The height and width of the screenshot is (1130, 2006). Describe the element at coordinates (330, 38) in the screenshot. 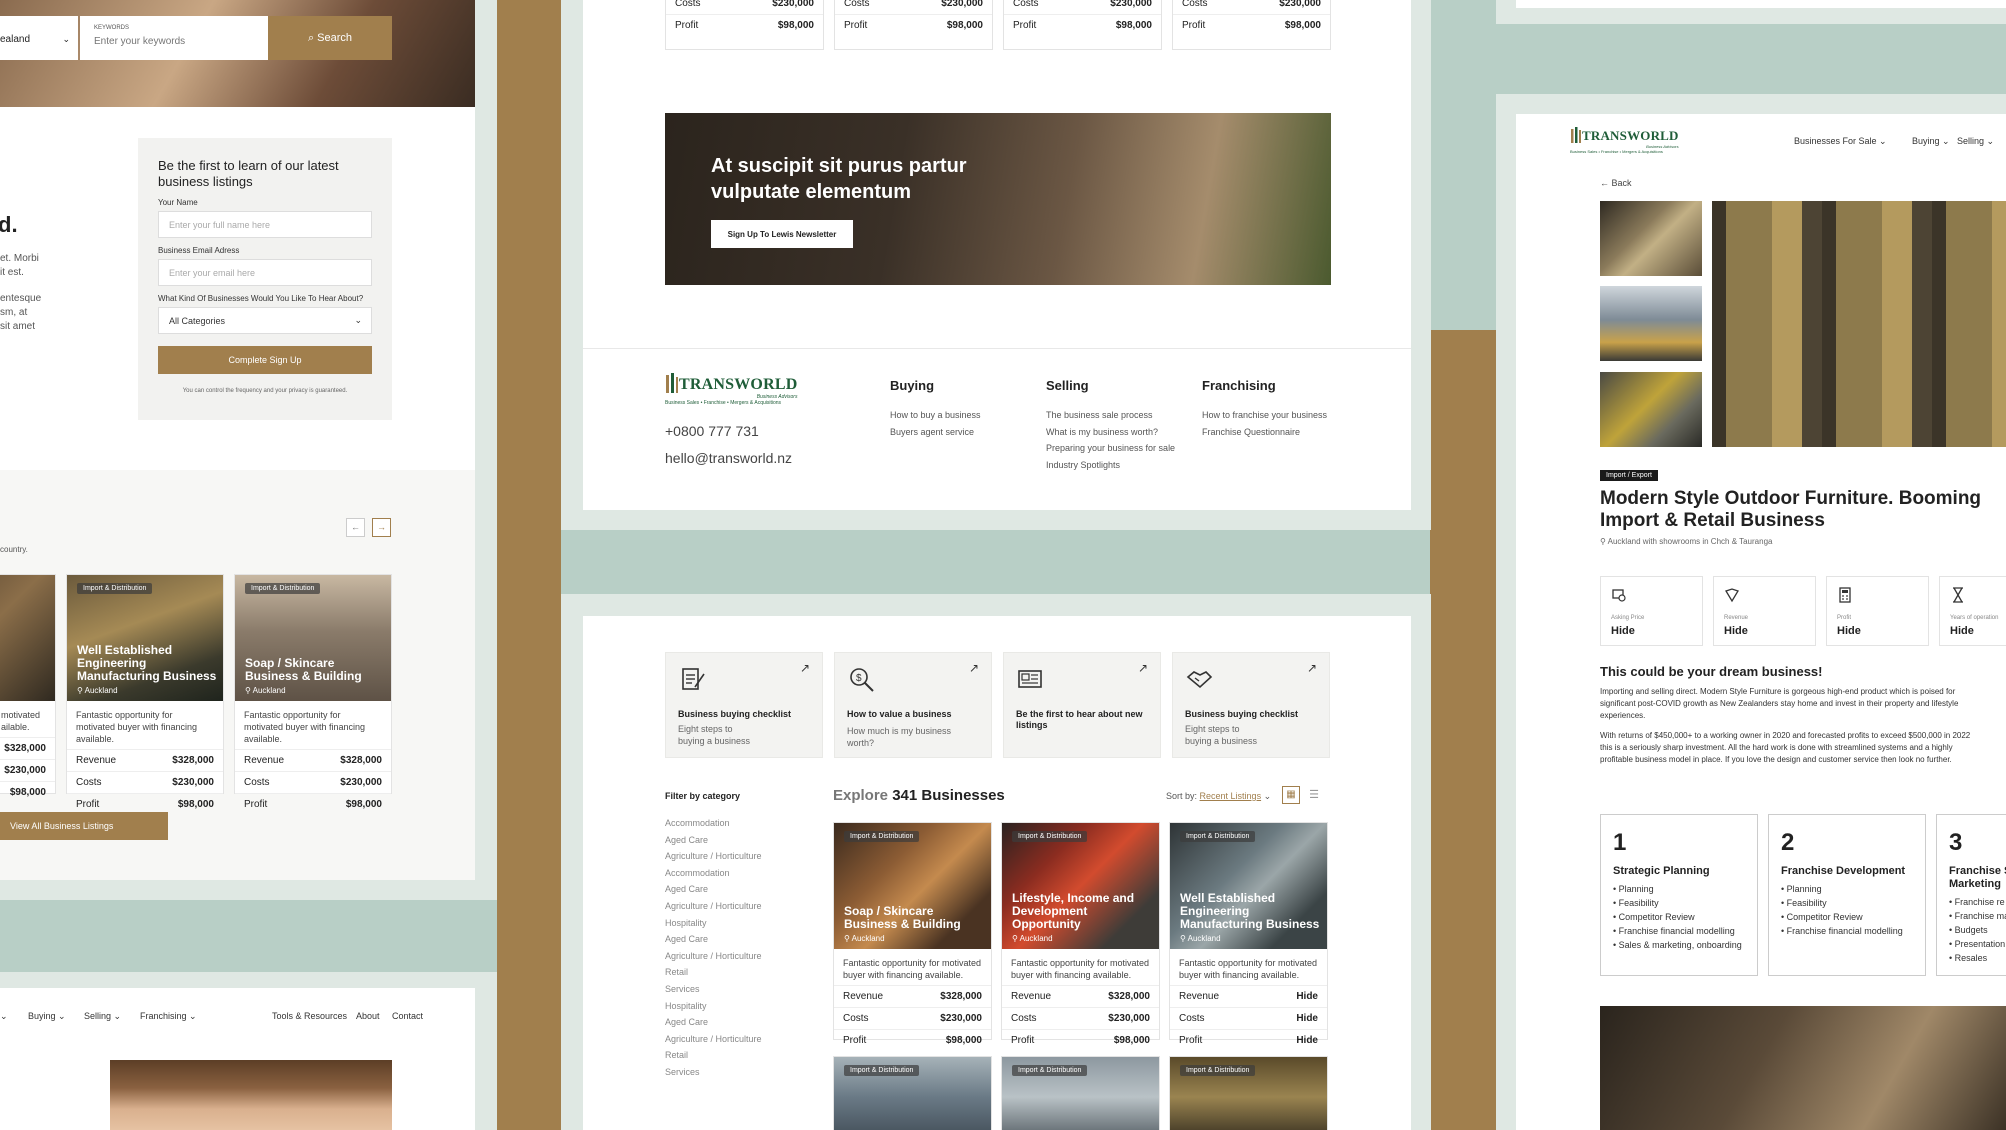

I see `search-button: ⌕ Search` at that location.